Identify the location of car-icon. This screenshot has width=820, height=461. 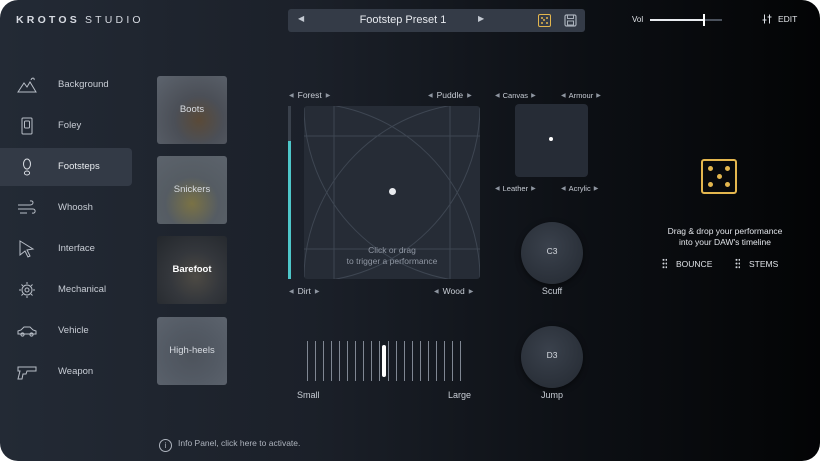
(27, 331).